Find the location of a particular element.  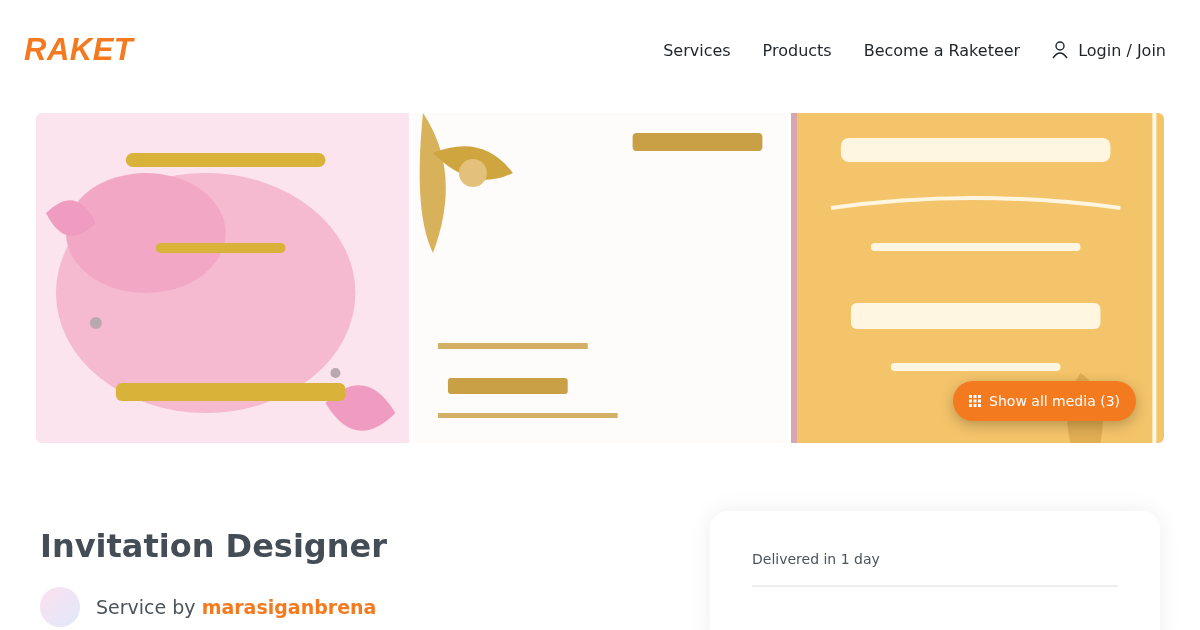

nav-link: Become a Raketeer is located at coordinates (942, 50).